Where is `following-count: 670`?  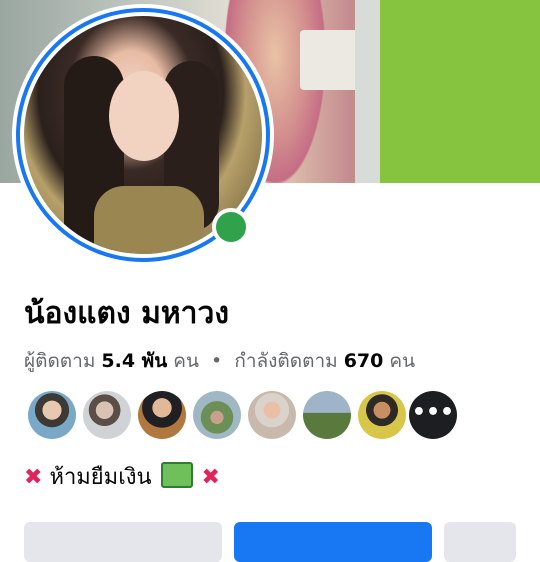
following-count: 670 is located at coordinates (364, 361).